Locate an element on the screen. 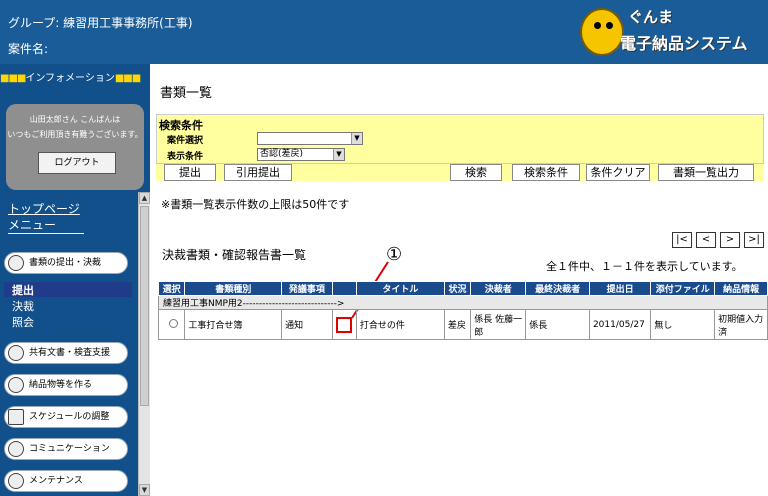 The image size is (768, 496). sidebar-scrollbar: ▲ ▼ is located at coordinates (144, 344).